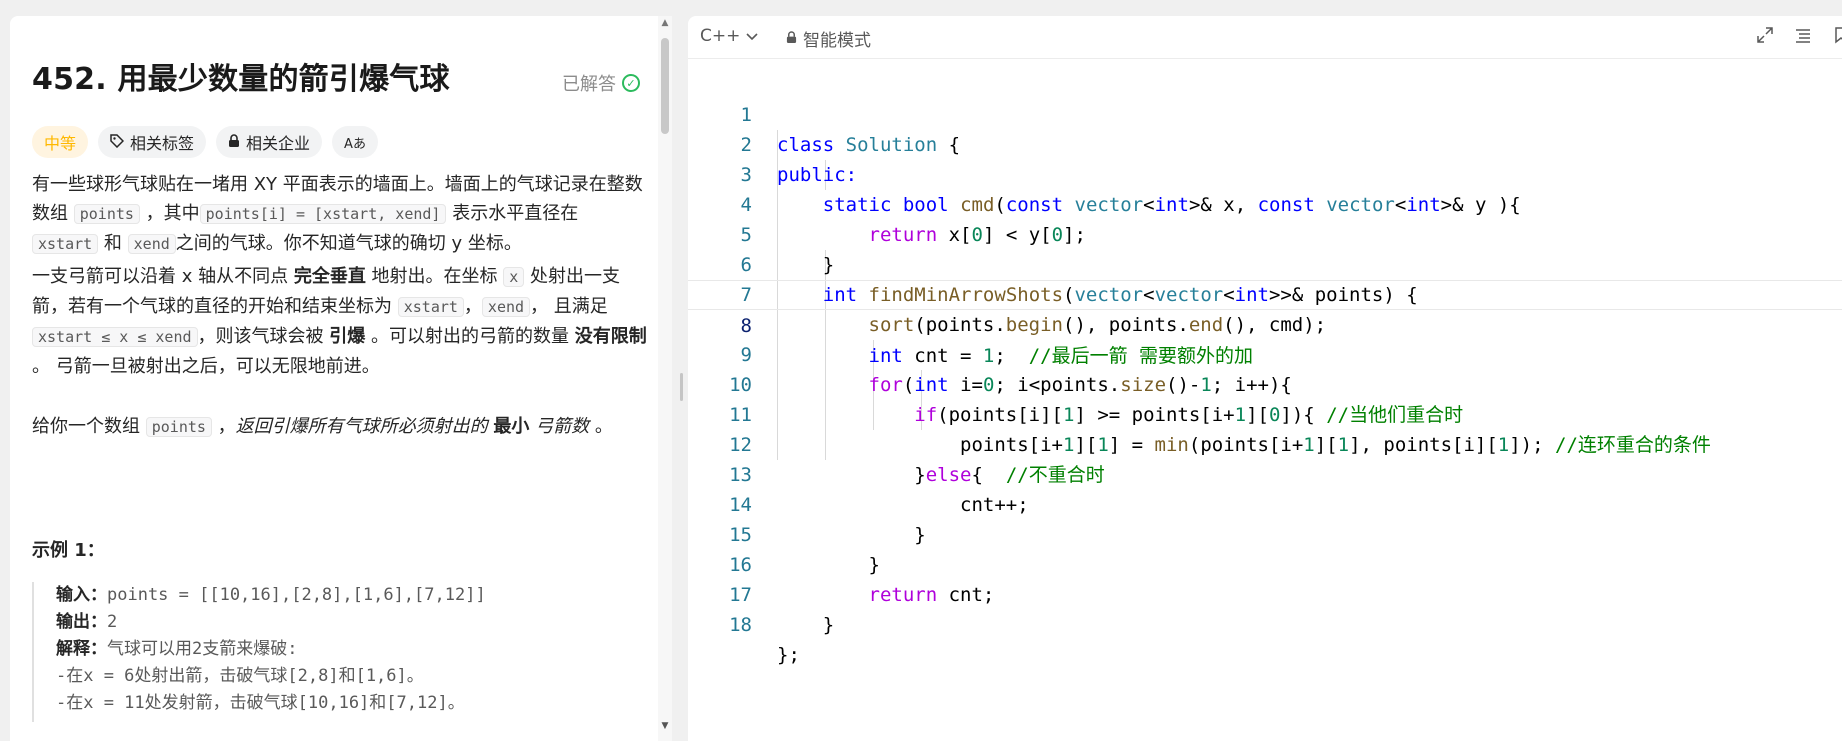 Image resolution: width=1842 pixels, height=741 pixels. I want to click on related-tags-button: 相关标签, so click(152, 142).